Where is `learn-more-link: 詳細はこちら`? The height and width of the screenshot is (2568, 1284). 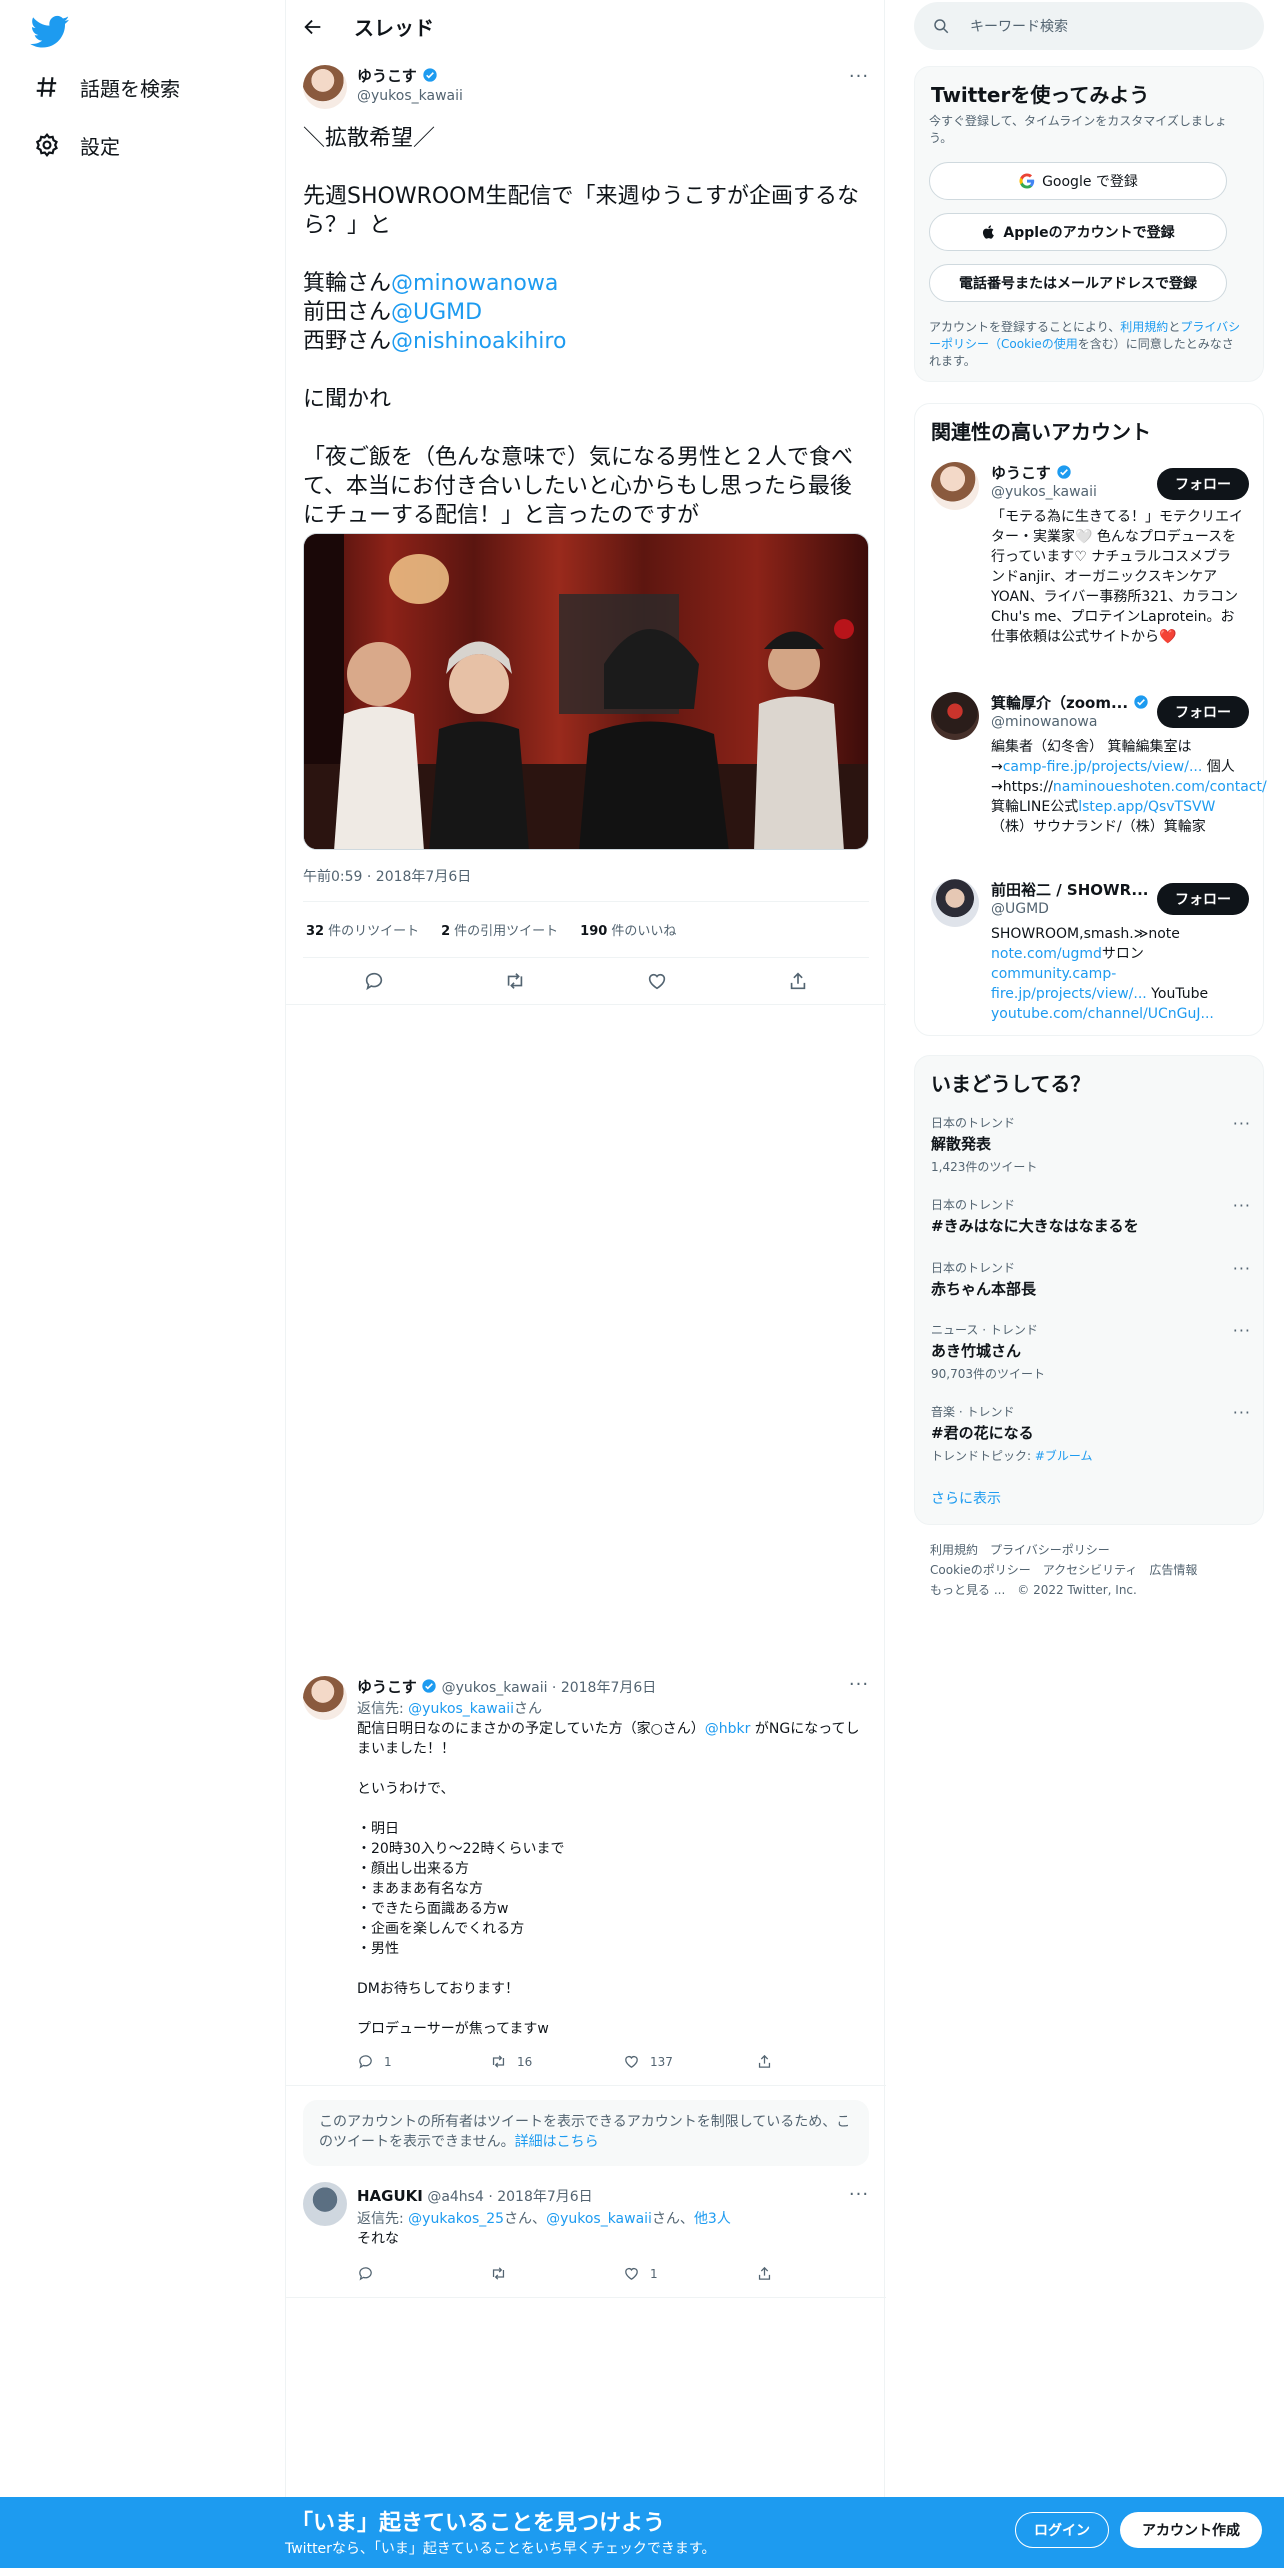
learn-more-link: 詳細はこちら is located at coordinates (557, 2142).